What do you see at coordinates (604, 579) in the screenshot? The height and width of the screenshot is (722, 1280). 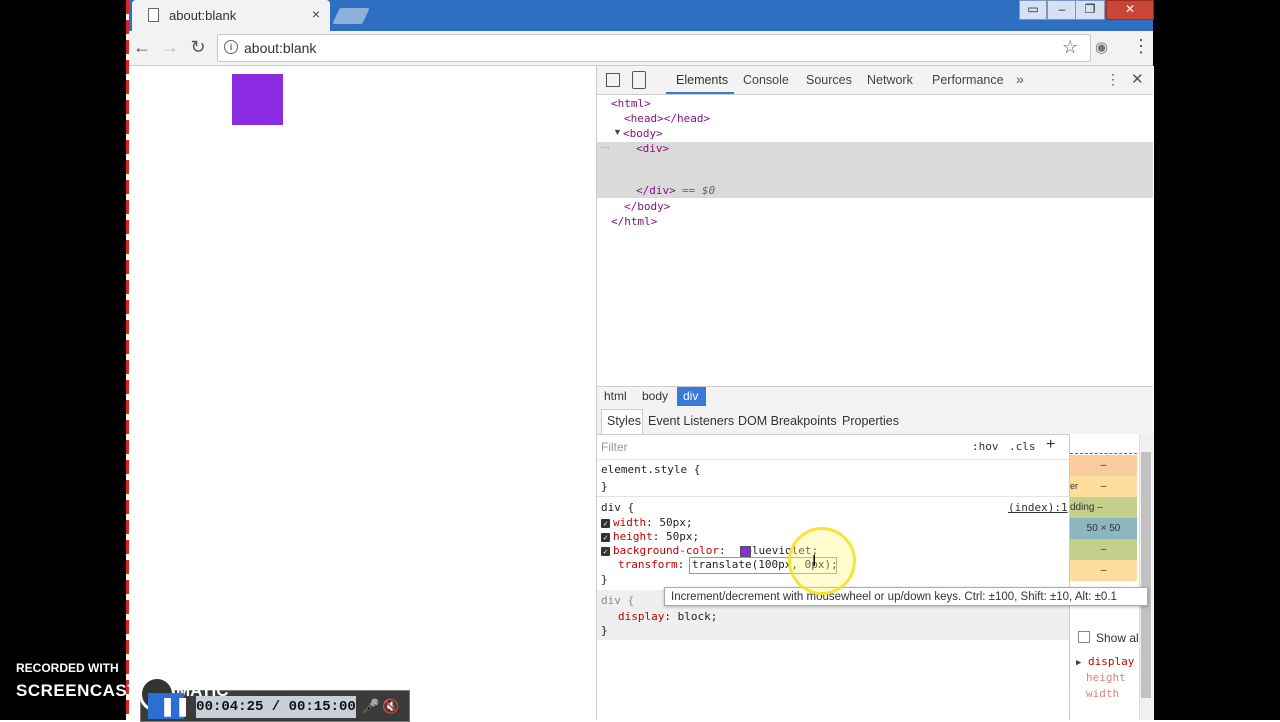 I see `div-rule-close: }` at bounding box center [604, 579].